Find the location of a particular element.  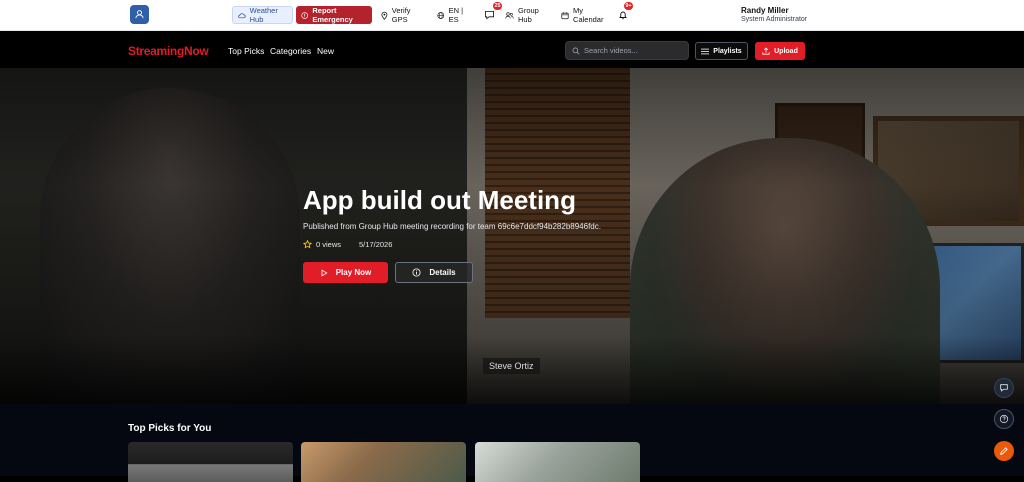

play-now-button: Play Now is located at coordinates (345, 272).